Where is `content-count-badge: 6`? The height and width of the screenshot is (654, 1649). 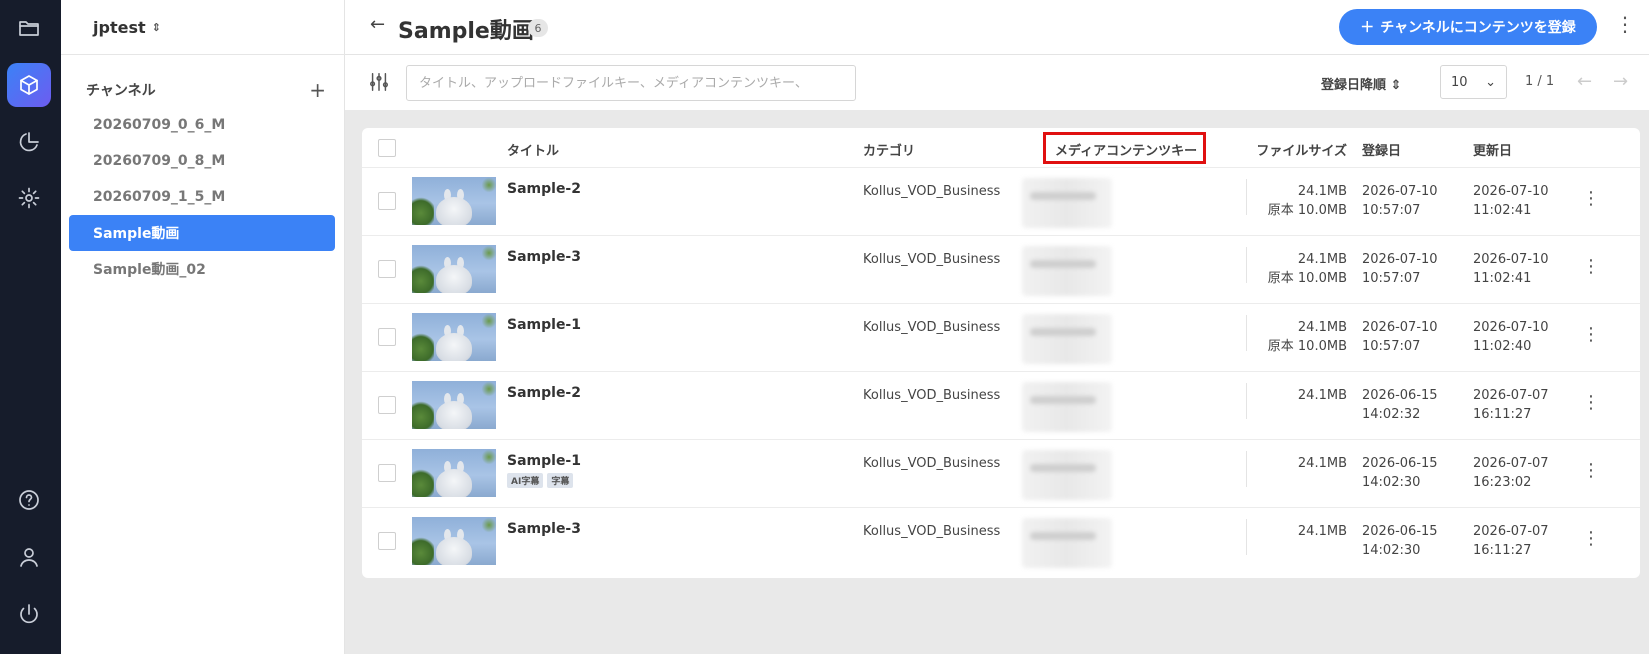
content-count-badge: 6 is located at coordinates (538, 28).